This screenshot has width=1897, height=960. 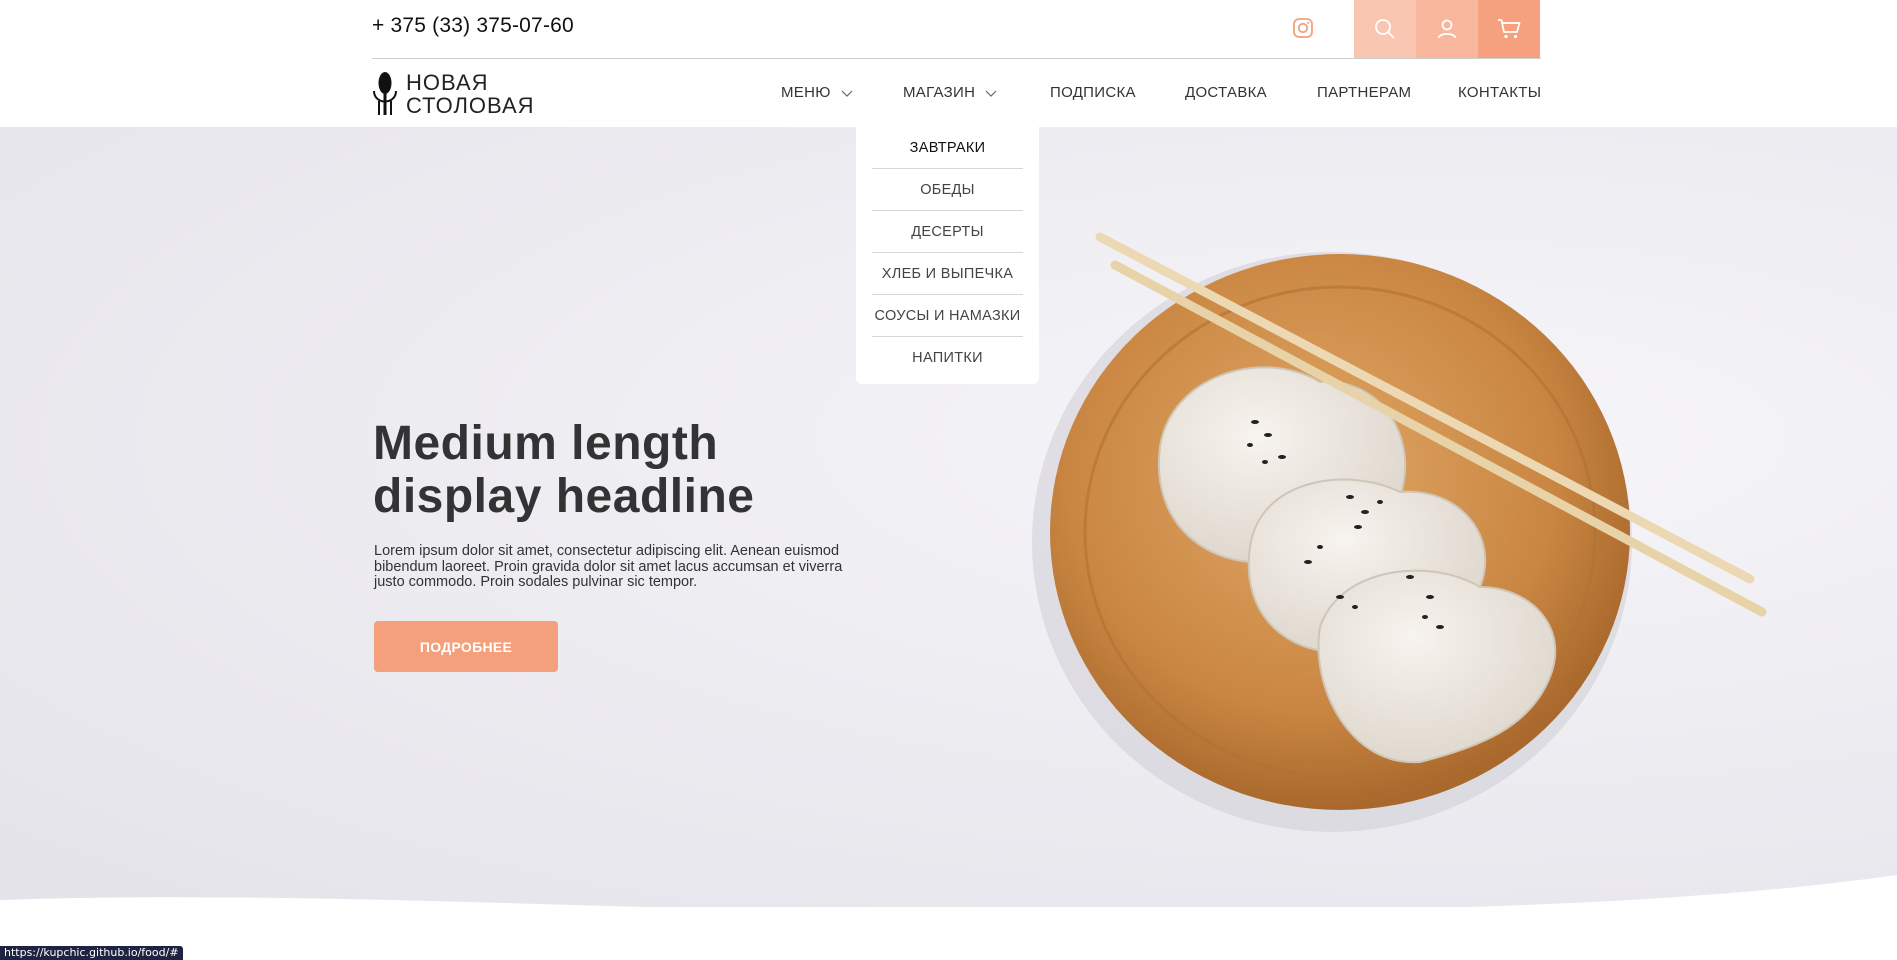 What do you see at coordinates (1226, 92) in the screenshot?
I see `nav-item-delivery: ДОСТАВКА` at bounding box center [1226, 92].